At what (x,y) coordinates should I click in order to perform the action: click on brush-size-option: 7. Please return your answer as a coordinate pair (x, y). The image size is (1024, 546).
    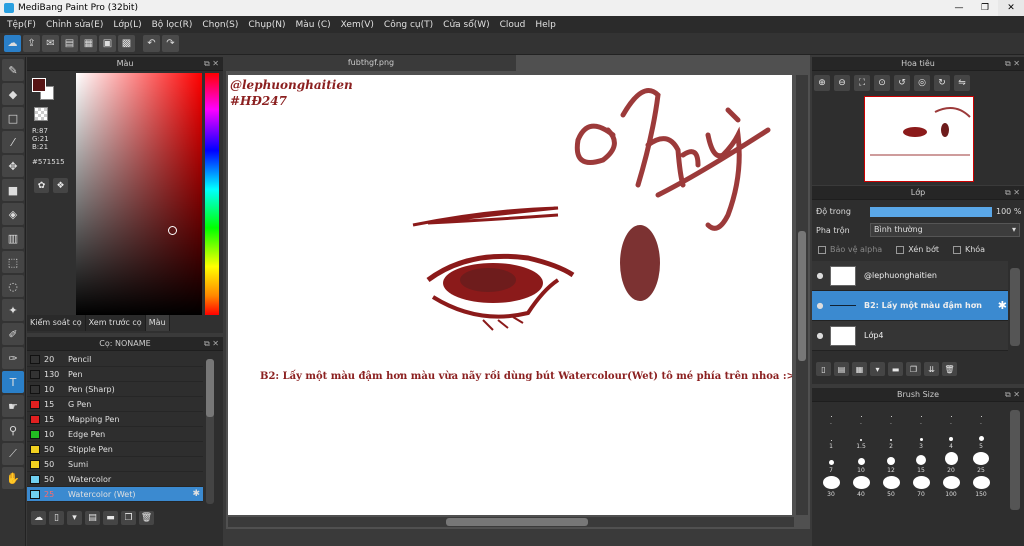
    Looking at the image, I should click on (831, 464).